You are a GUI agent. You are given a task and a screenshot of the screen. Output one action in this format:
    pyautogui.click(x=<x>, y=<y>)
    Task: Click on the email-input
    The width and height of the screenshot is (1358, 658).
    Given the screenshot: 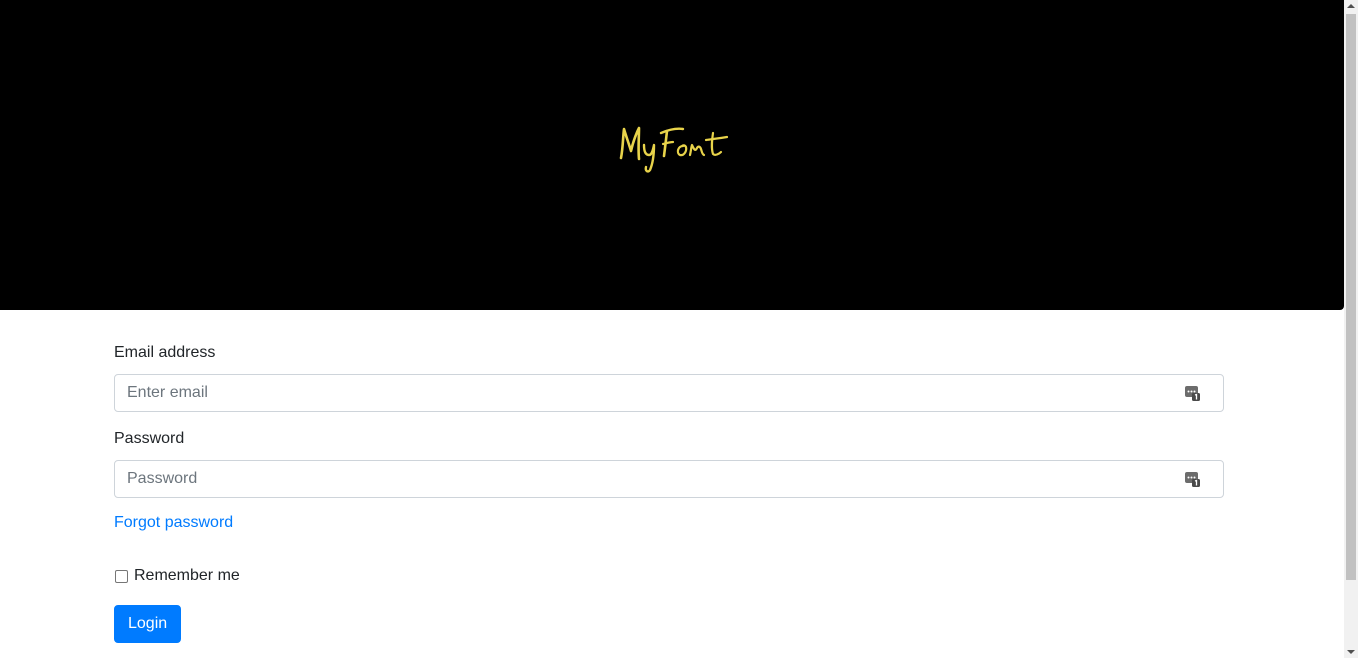 What is the action you would take?
    pyautogui.click(x=645, y=393)
    